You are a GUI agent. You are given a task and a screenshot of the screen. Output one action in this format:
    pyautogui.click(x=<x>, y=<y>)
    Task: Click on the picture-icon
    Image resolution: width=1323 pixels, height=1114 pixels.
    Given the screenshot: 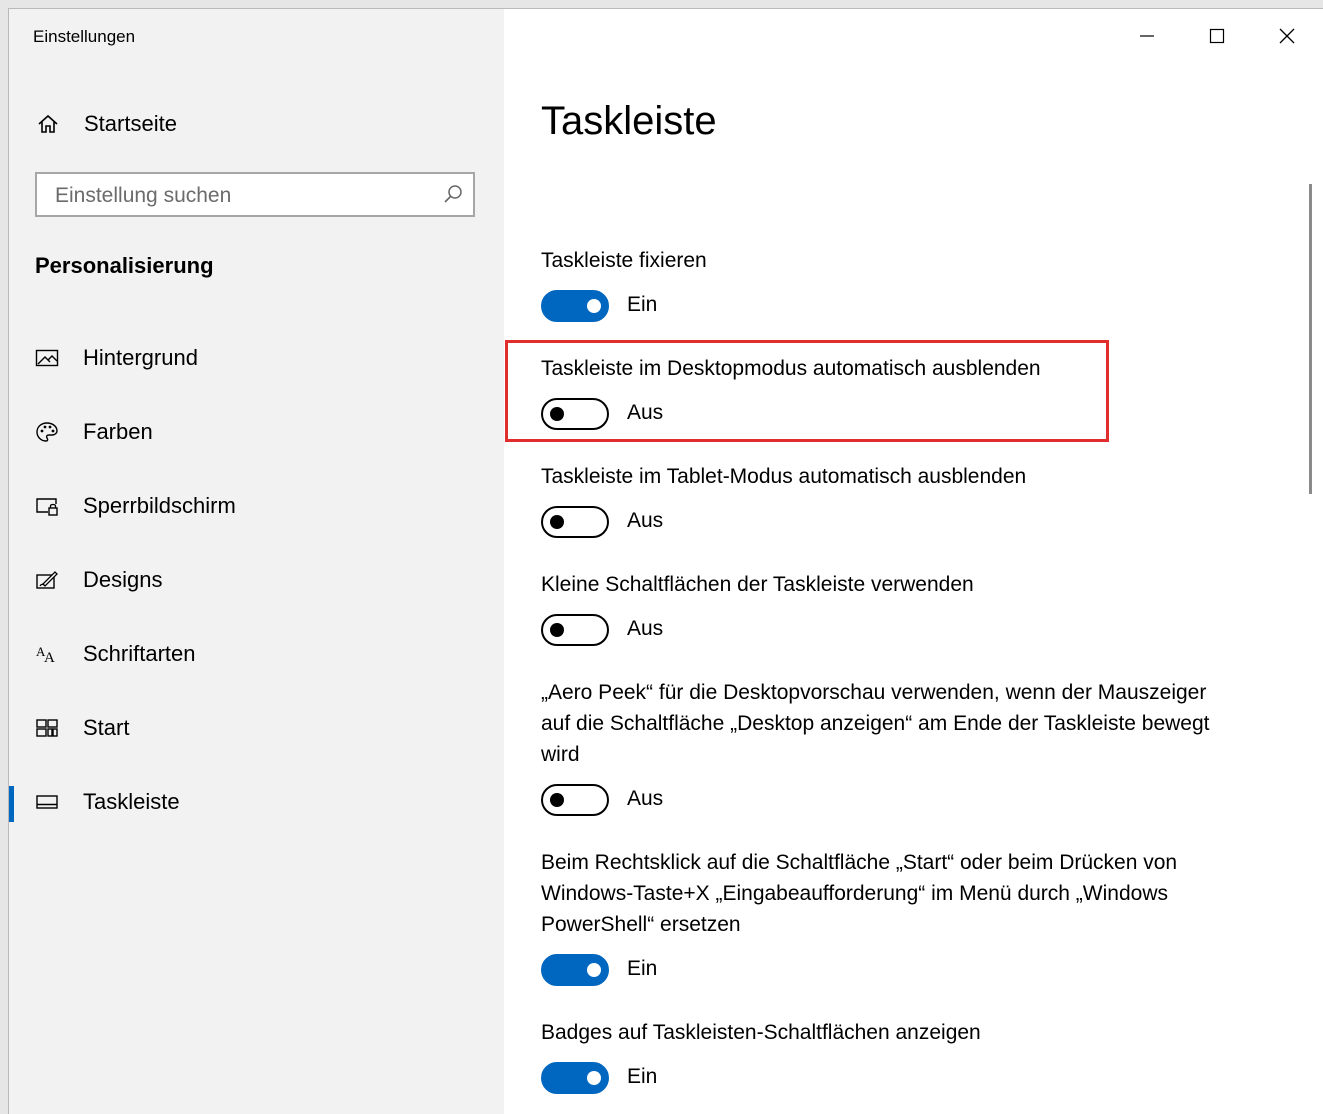 What is the action you would take?
    pyautogui.click(x=47, y=358)
    